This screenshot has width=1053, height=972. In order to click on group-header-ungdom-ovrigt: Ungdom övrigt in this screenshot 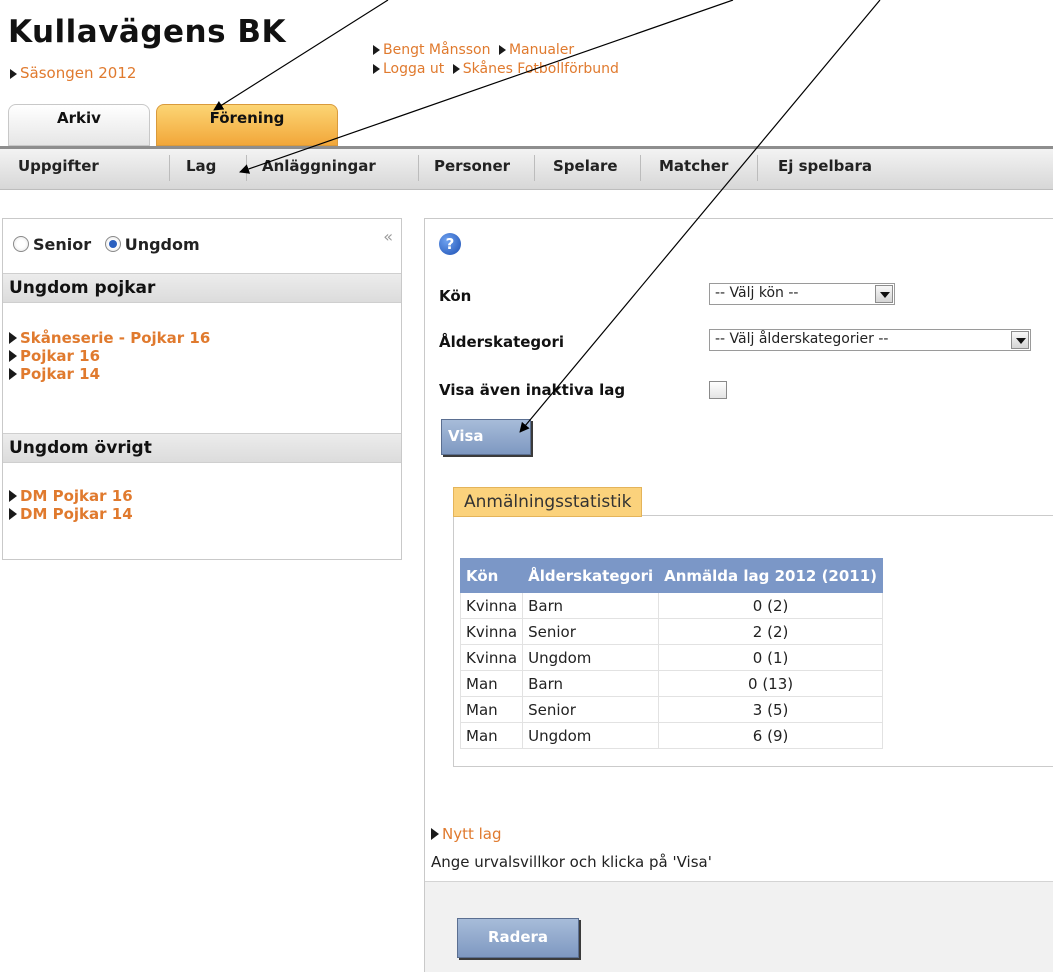, I will do `click(202, 448)`.